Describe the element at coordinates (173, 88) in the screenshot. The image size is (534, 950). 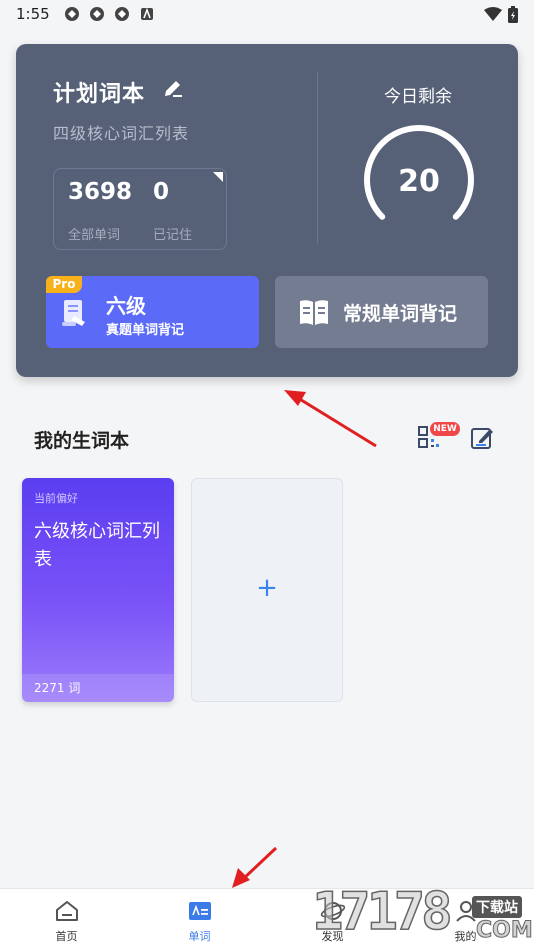
I see `edit-icon` at that location.